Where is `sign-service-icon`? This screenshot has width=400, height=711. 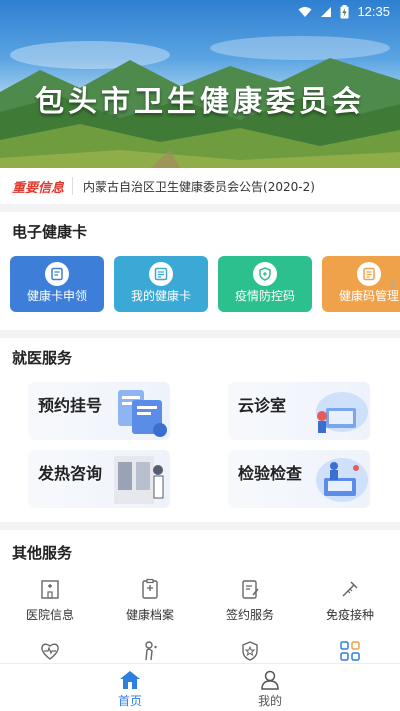 sign-service-icon is located at coordinates (250, 589).